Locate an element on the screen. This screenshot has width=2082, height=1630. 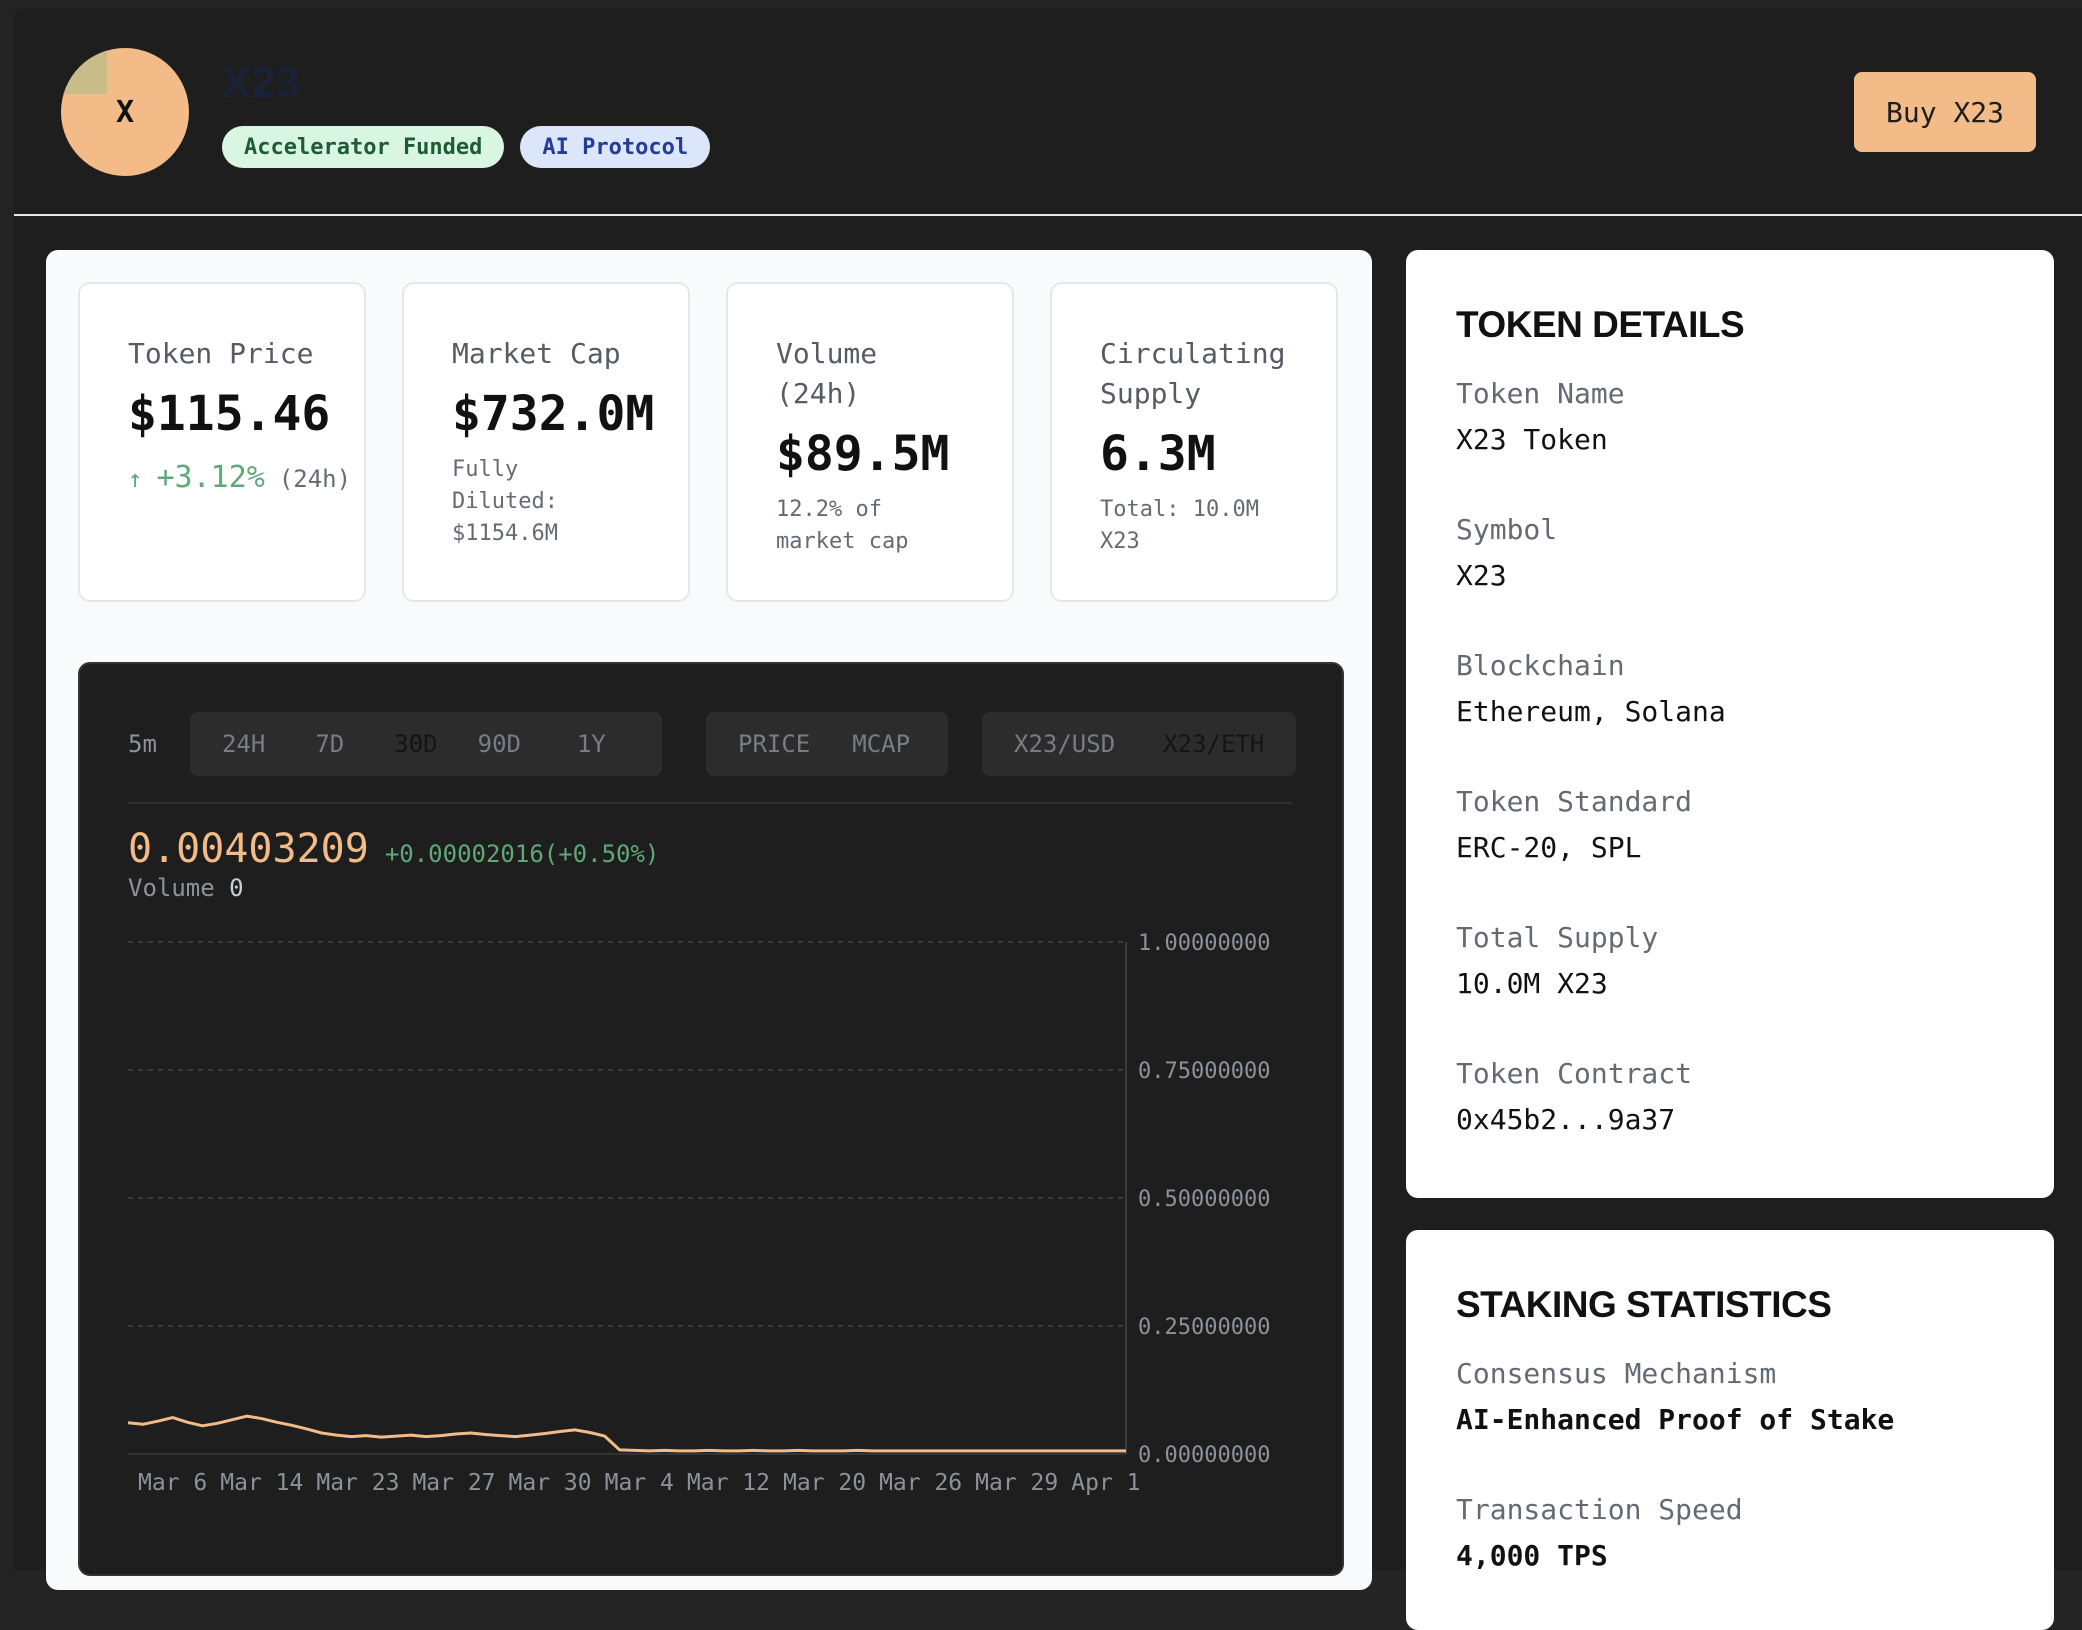
detail-field-token-name: Token Name X23 Token is located at coordinates (1540, 417).